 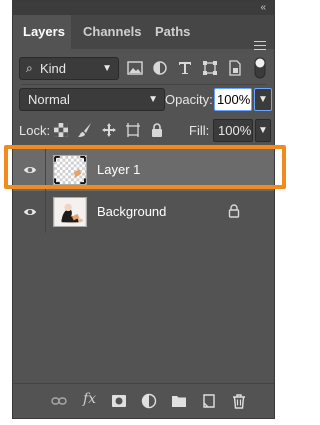 What do you see at coordinates (89, 399) in the screenshot?
I see `fx-icon: fx` at bounding box center [89, 399].